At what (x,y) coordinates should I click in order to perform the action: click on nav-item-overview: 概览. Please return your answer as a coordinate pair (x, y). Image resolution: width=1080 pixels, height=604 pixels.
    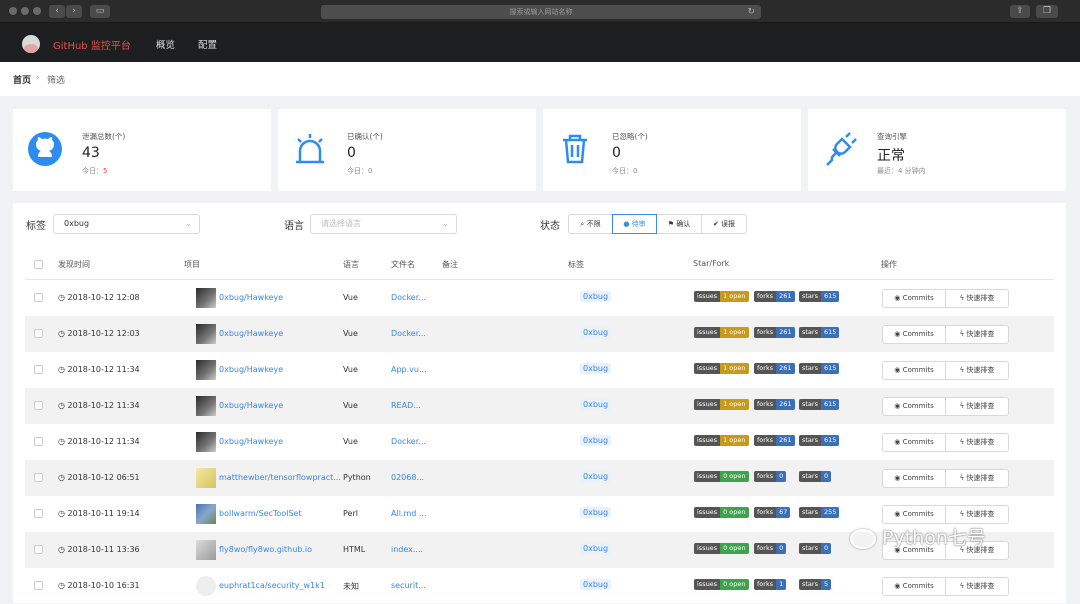
    Looking at the image, I should click on (165, 44).